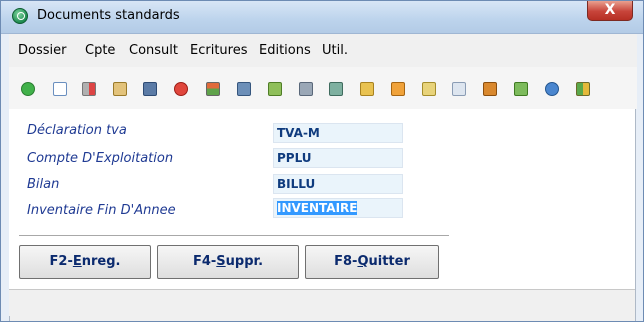 This screenshot has height=322, width=644. What do you see at coordinates (213, 89) in the screenshot?
I see `home-icon` at bounding box center [213, 89].